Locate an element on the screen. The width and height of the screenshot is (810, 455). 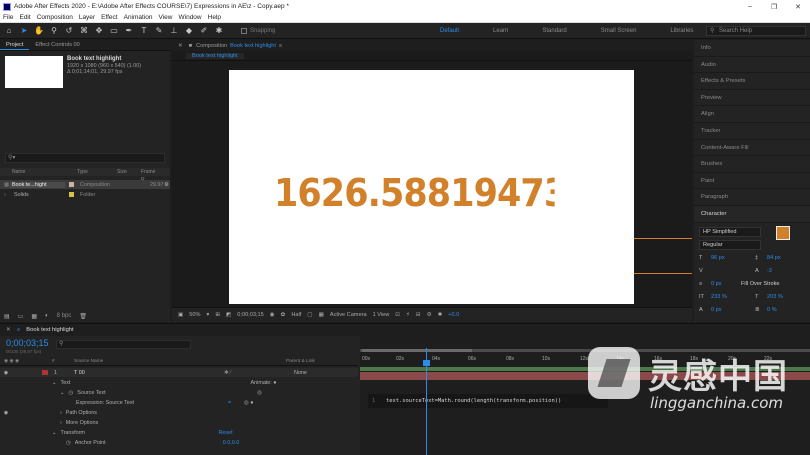
eraser-tool-icon: ◆ is located at coordinates (189, 31).